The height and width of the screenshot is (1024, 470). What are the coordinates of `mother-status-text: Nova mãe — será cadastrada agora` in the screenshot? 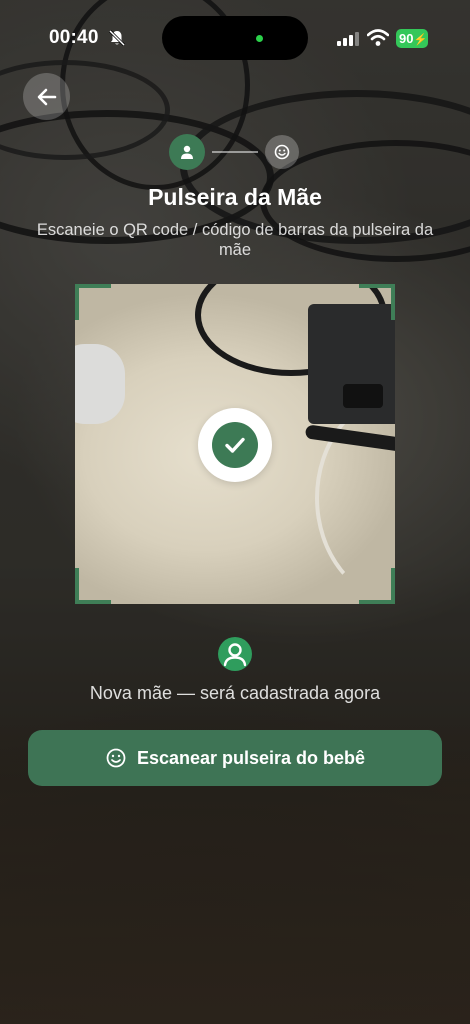 It's located at (235, 693).